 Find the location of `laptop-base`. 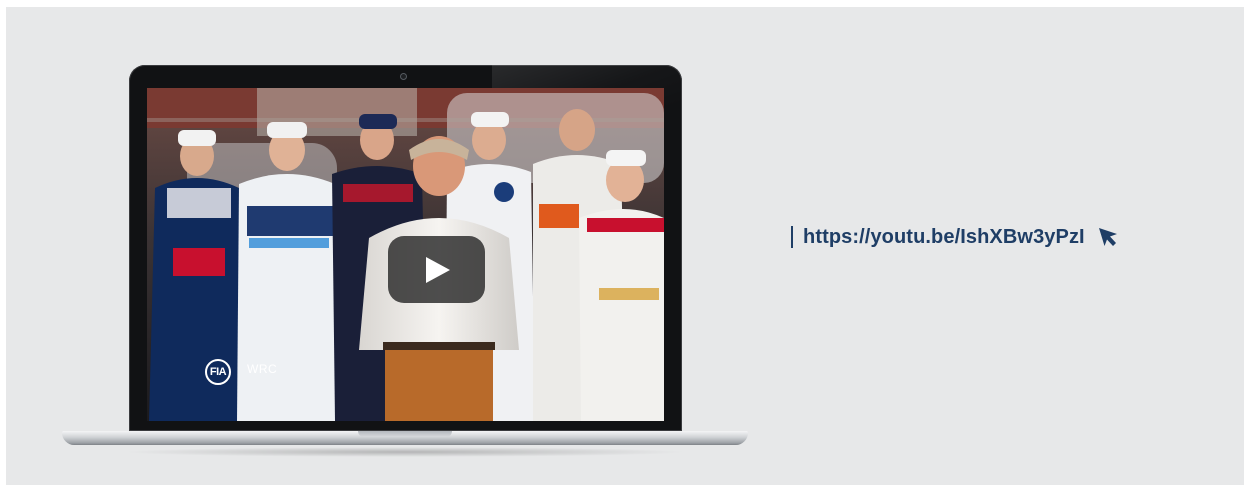

laptop-base is located at coordinates (405, 438).